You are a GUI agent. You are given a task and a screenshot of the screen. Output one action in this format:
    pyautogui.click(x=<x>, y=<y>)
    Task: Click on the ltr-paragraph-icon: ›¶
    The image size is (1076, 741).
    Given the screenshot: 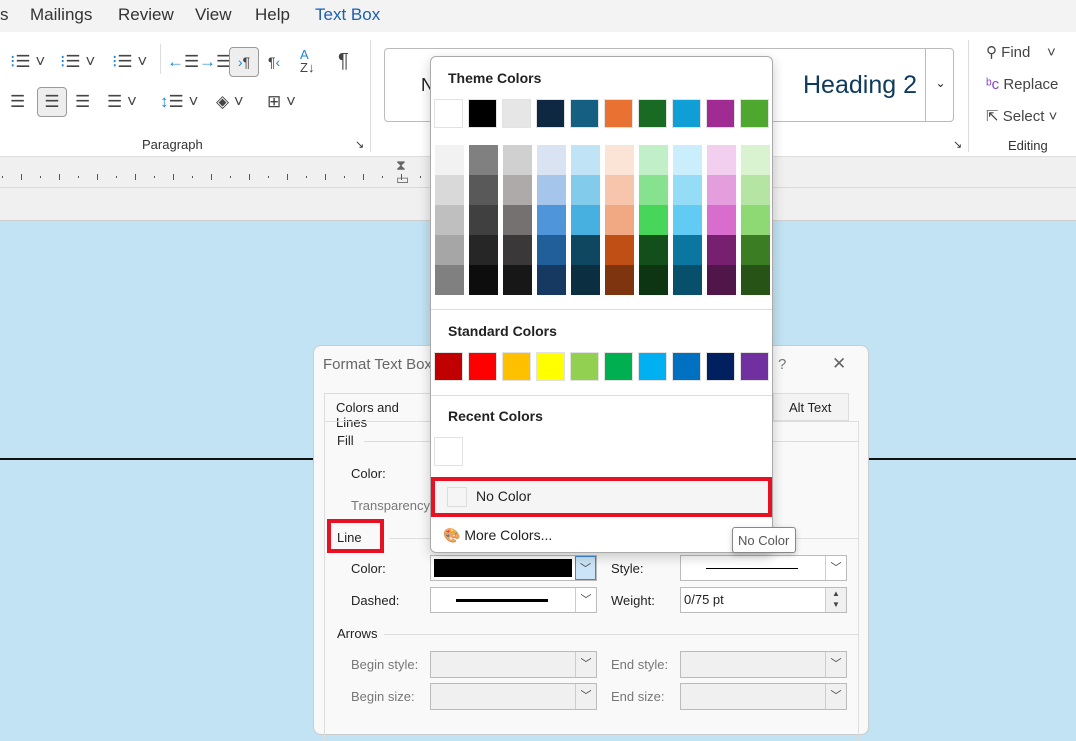 What is the action you would take?
    pyautogui.click(x=244, y=62)
    